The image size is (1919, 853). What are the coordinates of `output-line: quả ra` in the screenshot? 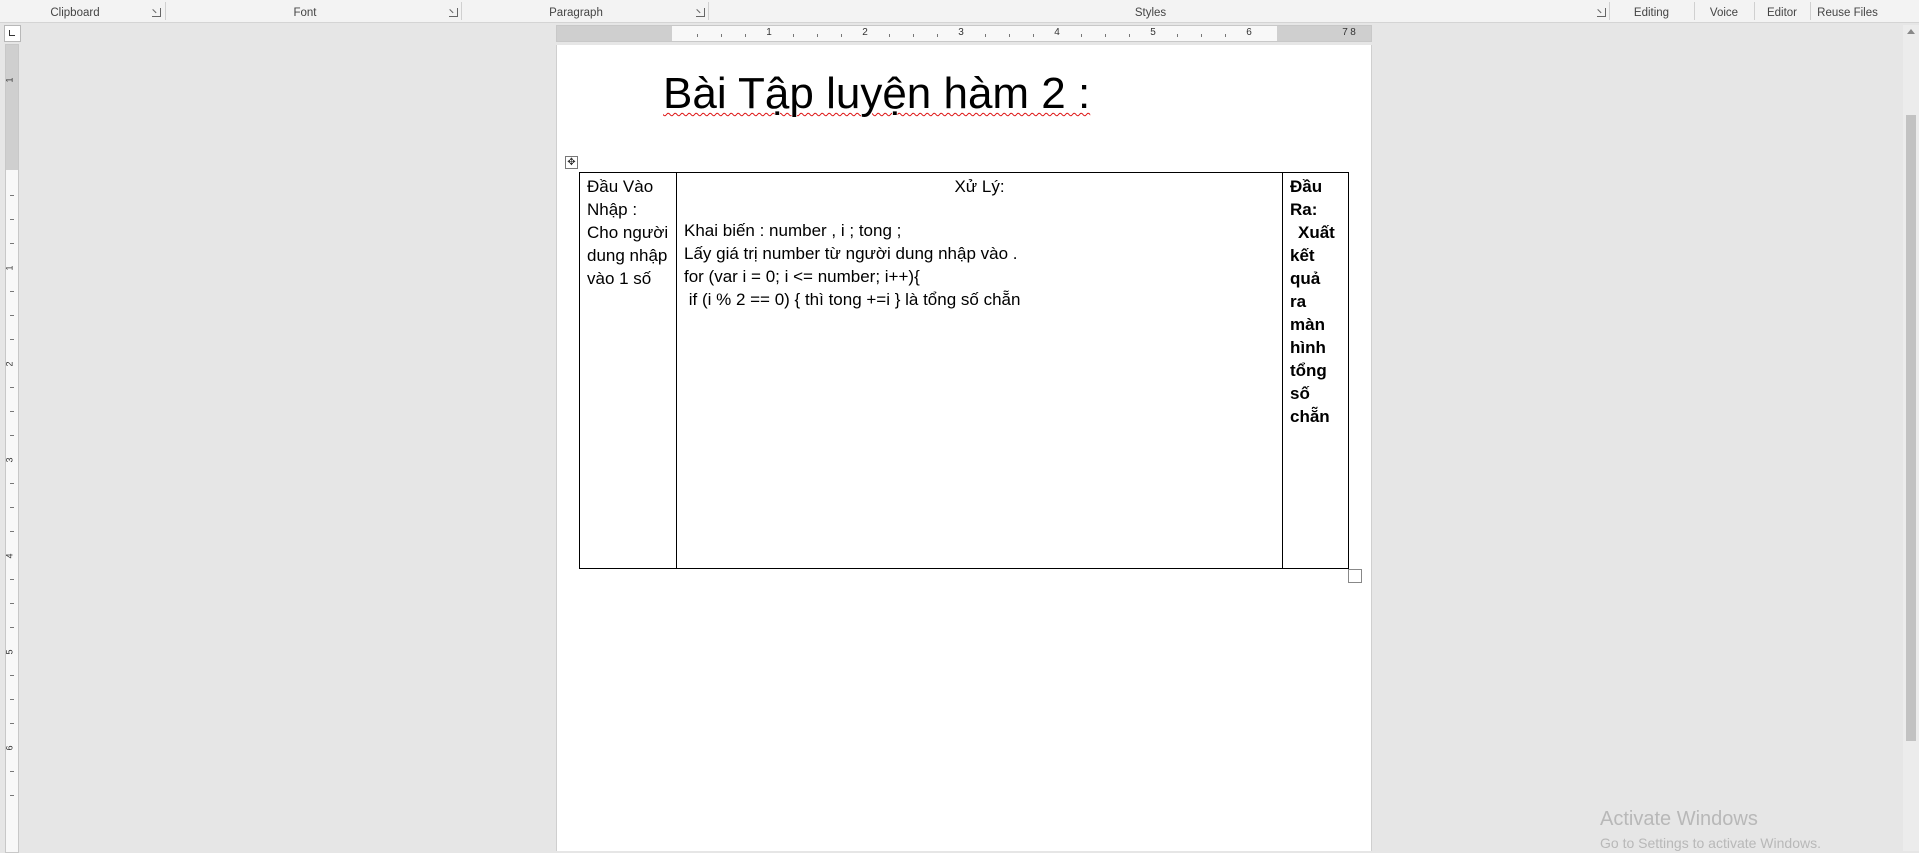 It's located at (1305, 290).